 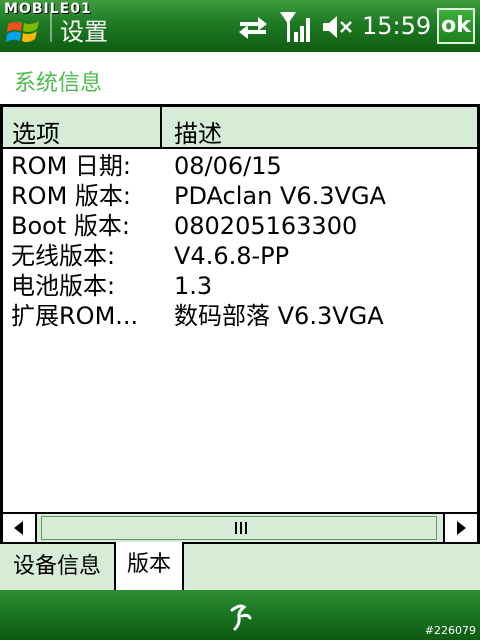 What do you see at coordinates (240, 78) in the screenshot?
I see `page-header: 系统信息` at bounding box center [240, 78].